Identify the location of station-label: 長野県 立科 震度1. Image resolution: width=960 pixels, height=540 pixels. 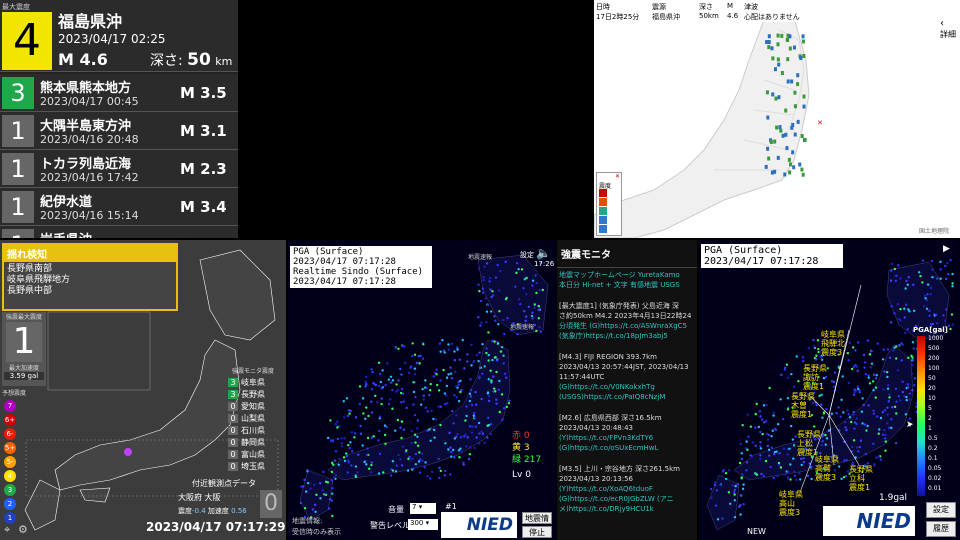
(861, 478).